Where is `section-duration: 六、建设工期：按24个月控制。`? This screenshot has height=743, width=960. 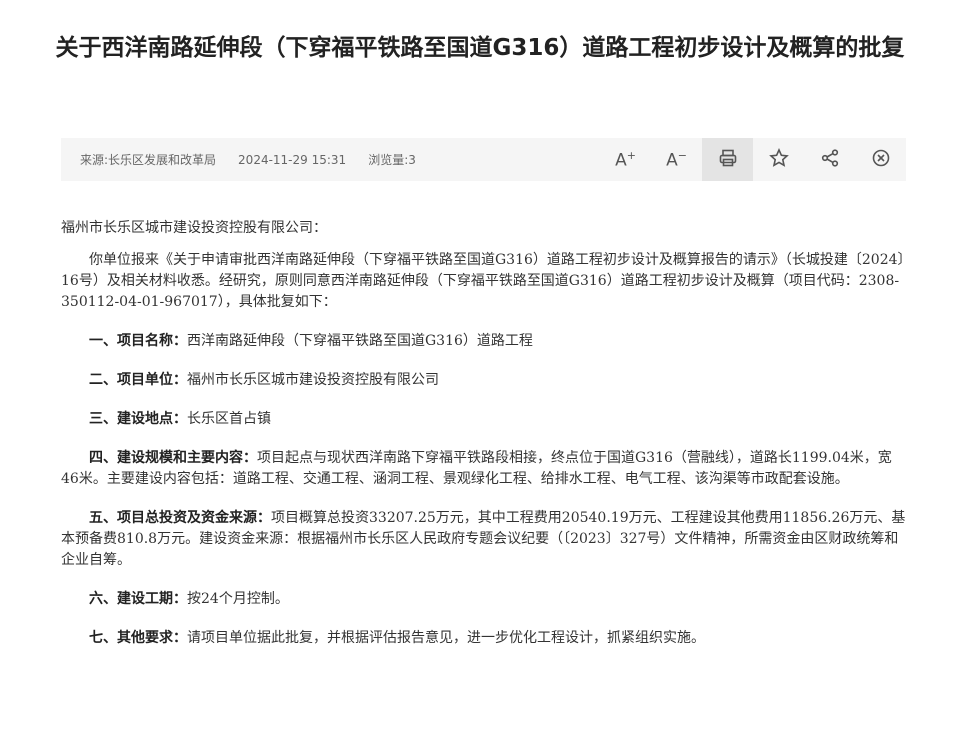 section-duration: 六、建设工期：按24个月控制。 is located at coordinates (189, 599).